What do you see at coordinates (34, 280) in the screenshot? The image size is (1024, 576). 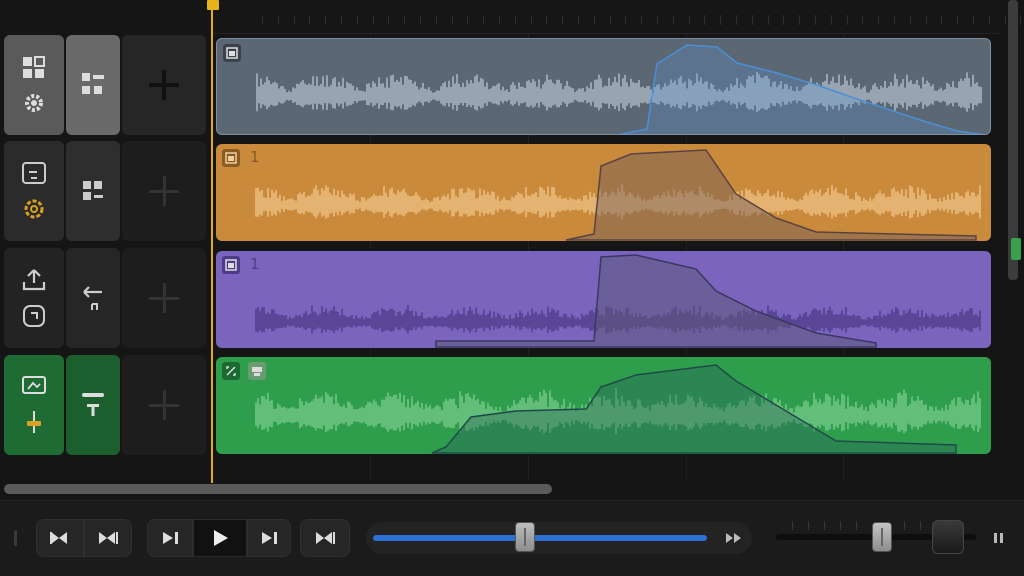 I see `upload-icon` at bounding box center [34, 280].